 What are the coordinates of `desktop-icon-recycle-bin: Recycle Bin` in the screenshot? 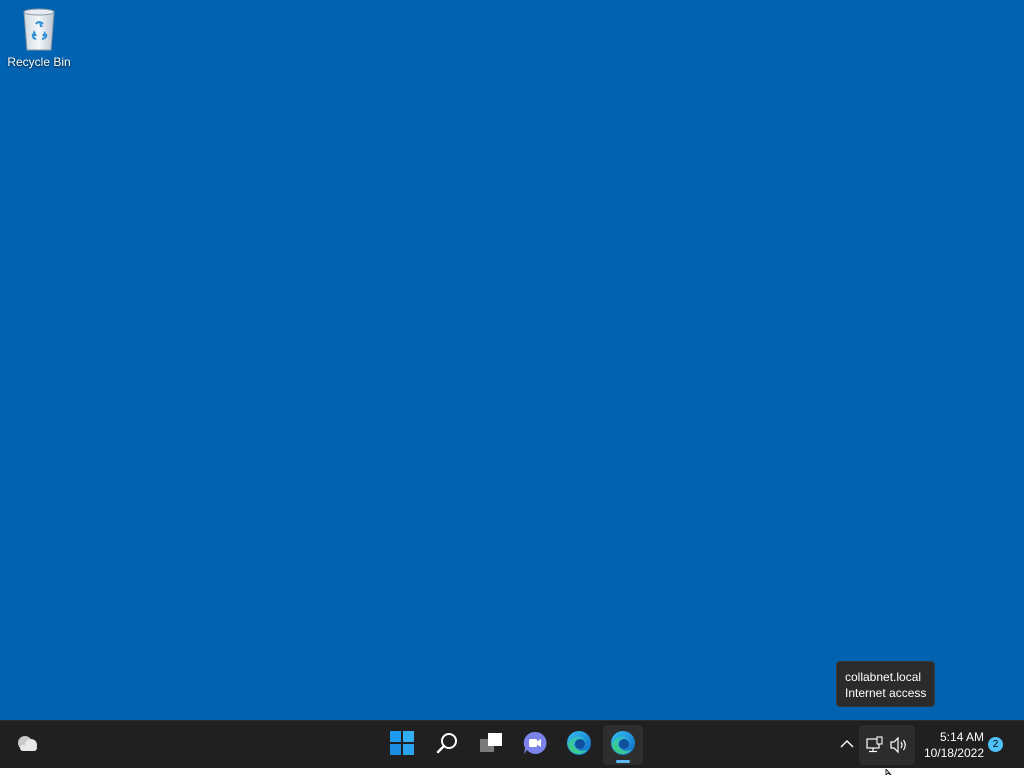 It's located at (39, 41).